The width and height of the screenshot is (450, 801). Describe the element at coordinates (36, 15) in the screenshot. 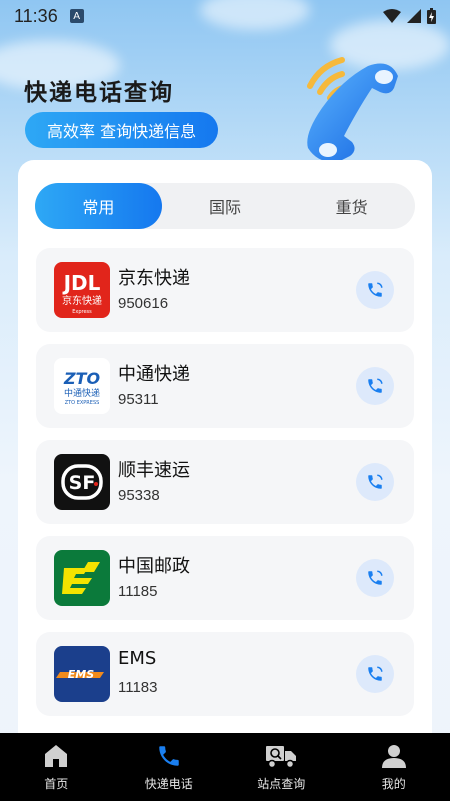

I see `status-time: 11:36` at that location.